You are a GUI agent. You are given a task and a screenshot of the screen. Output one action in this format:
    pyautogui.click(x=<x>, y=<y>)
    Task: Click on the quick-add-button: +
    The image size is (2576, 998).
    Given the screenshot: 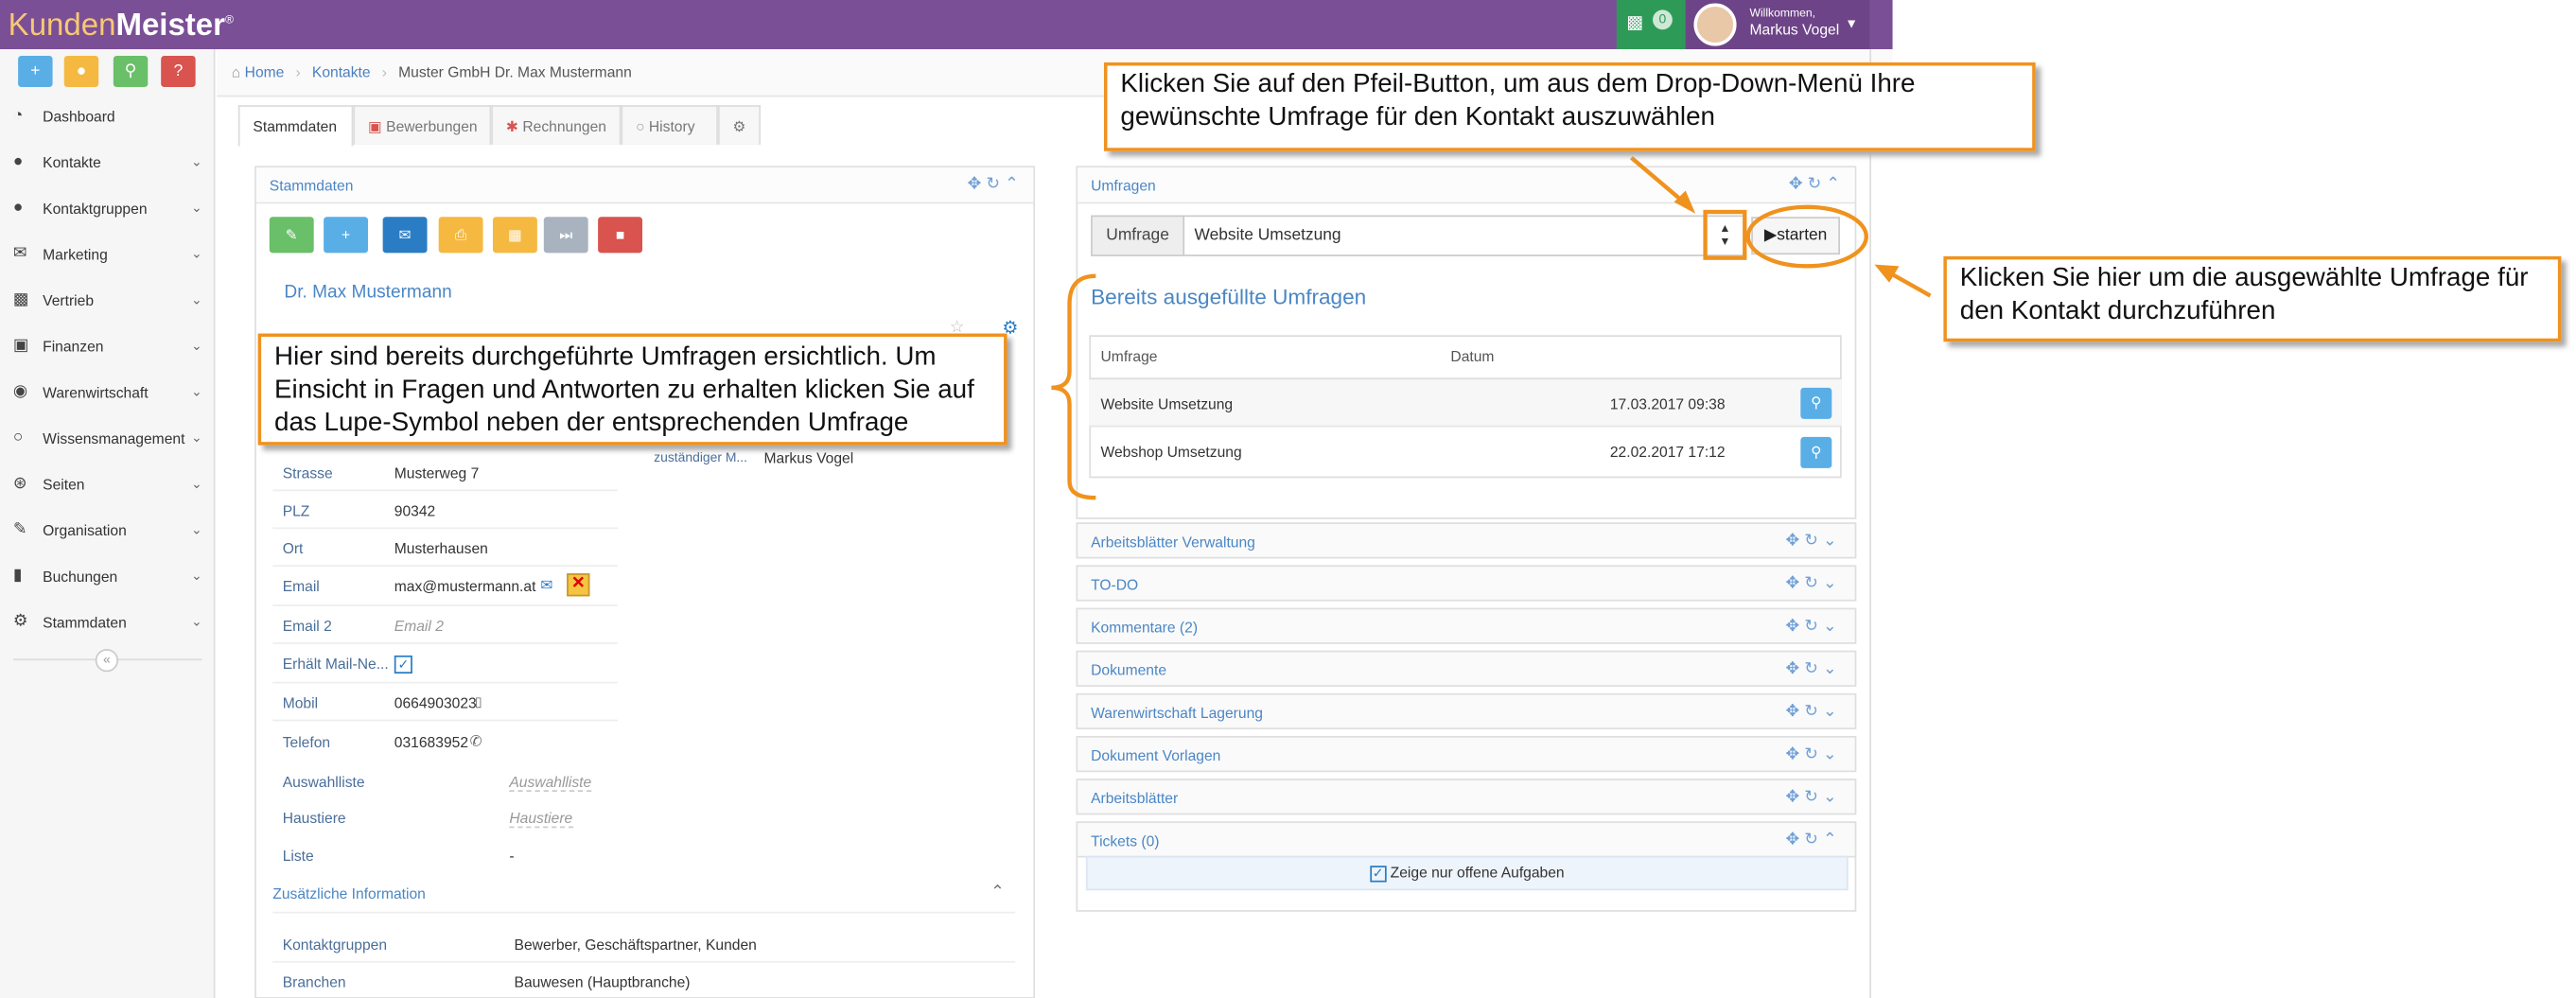 What is the action you would take?
    pyautogui.click(x=35, y=72)
    